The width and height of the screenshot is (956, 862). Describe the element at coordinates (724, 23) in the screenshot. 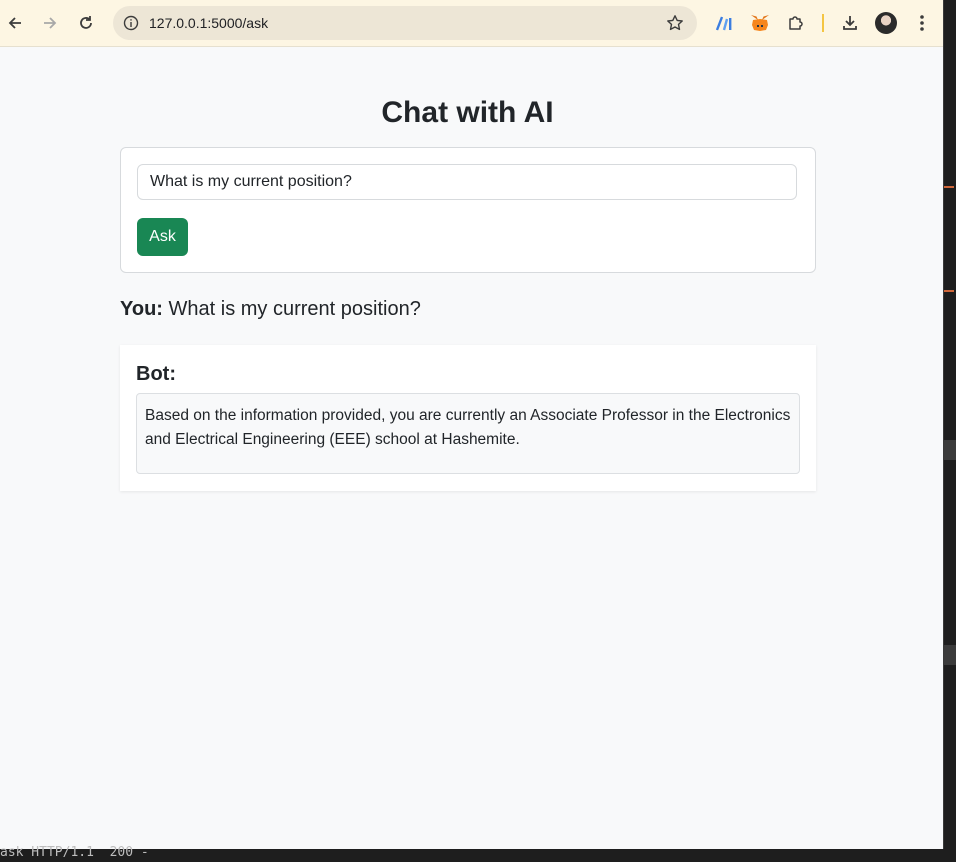

I see `ai-extension-icon` at that location.